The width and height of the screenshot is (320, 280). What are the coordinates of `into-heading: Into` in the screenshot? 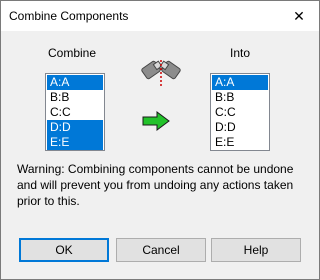 It's located at (240, 53).